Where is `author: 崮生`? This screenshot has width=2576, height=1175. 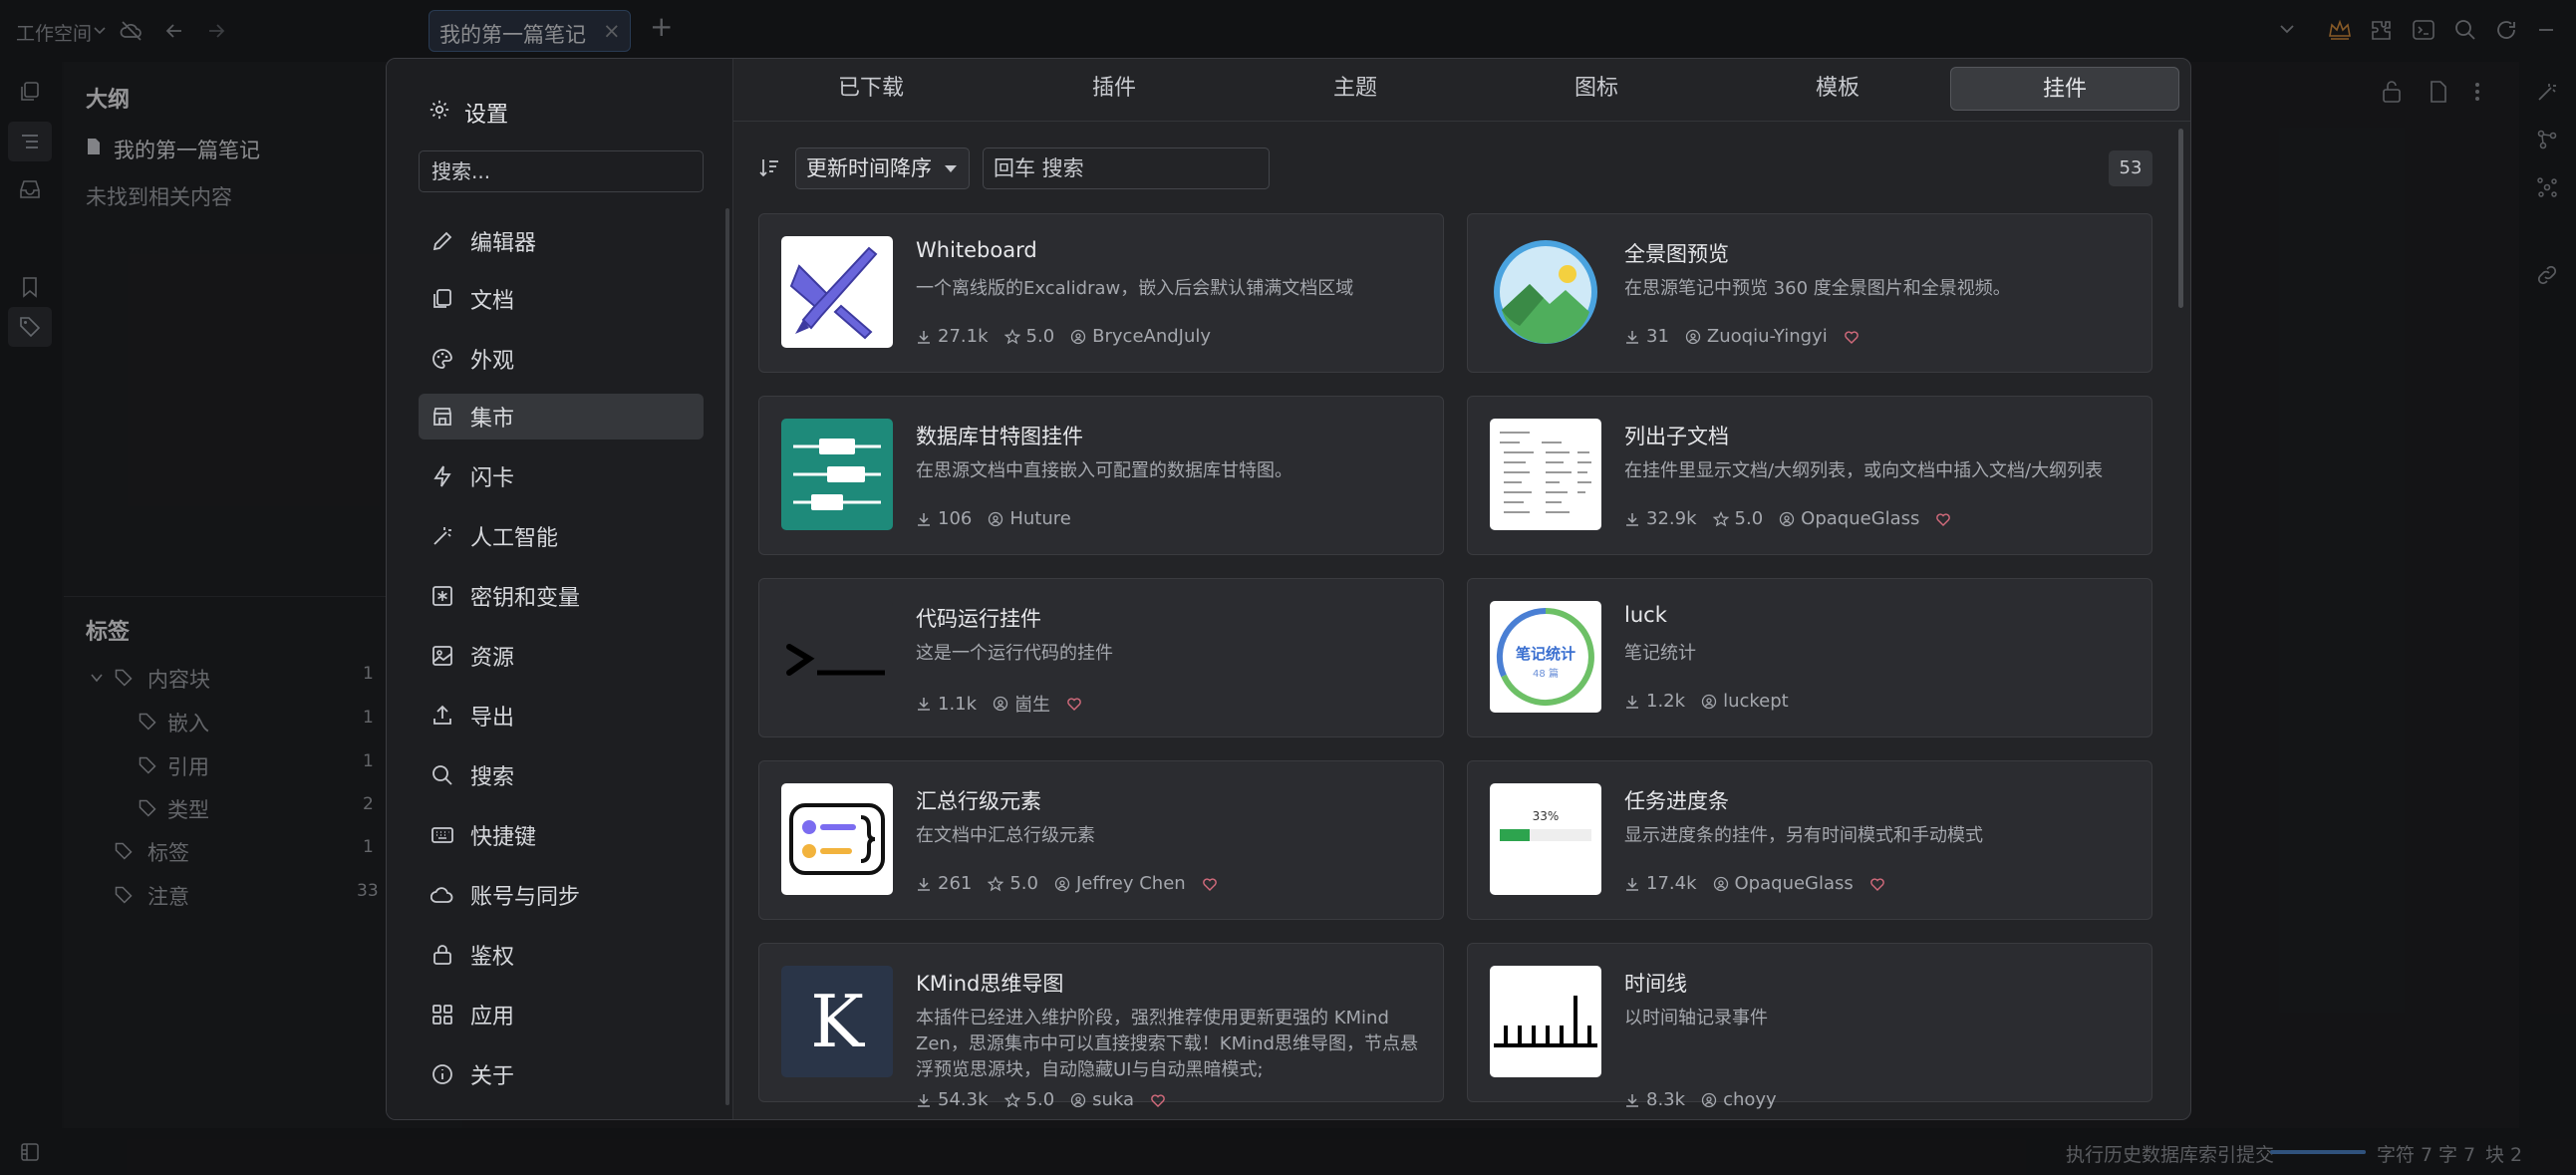 author: 崮生 is located at coordinates (1032, 704).